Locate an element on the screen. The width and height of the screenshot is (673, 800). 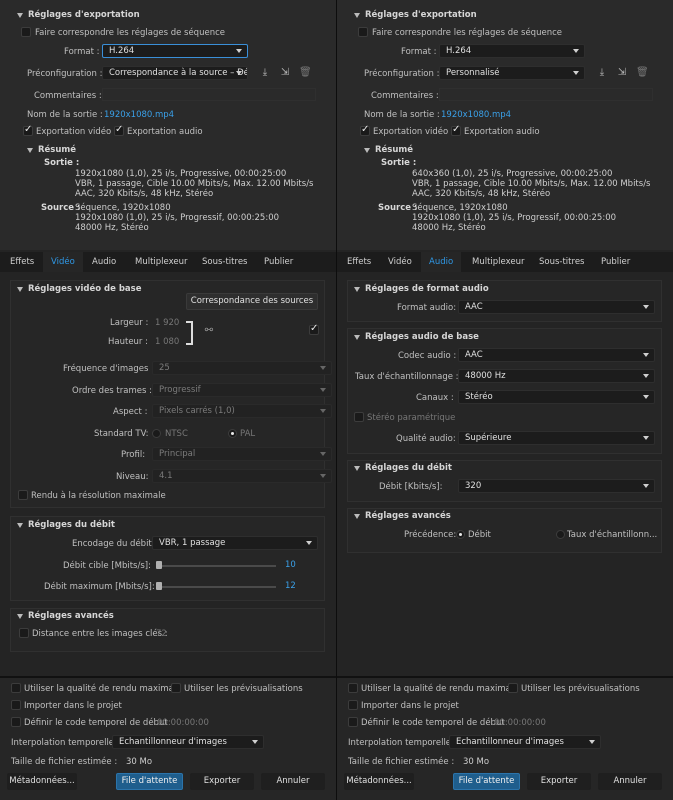
match-source-button: Correspondance des sources is located at coordinates (252, 301).